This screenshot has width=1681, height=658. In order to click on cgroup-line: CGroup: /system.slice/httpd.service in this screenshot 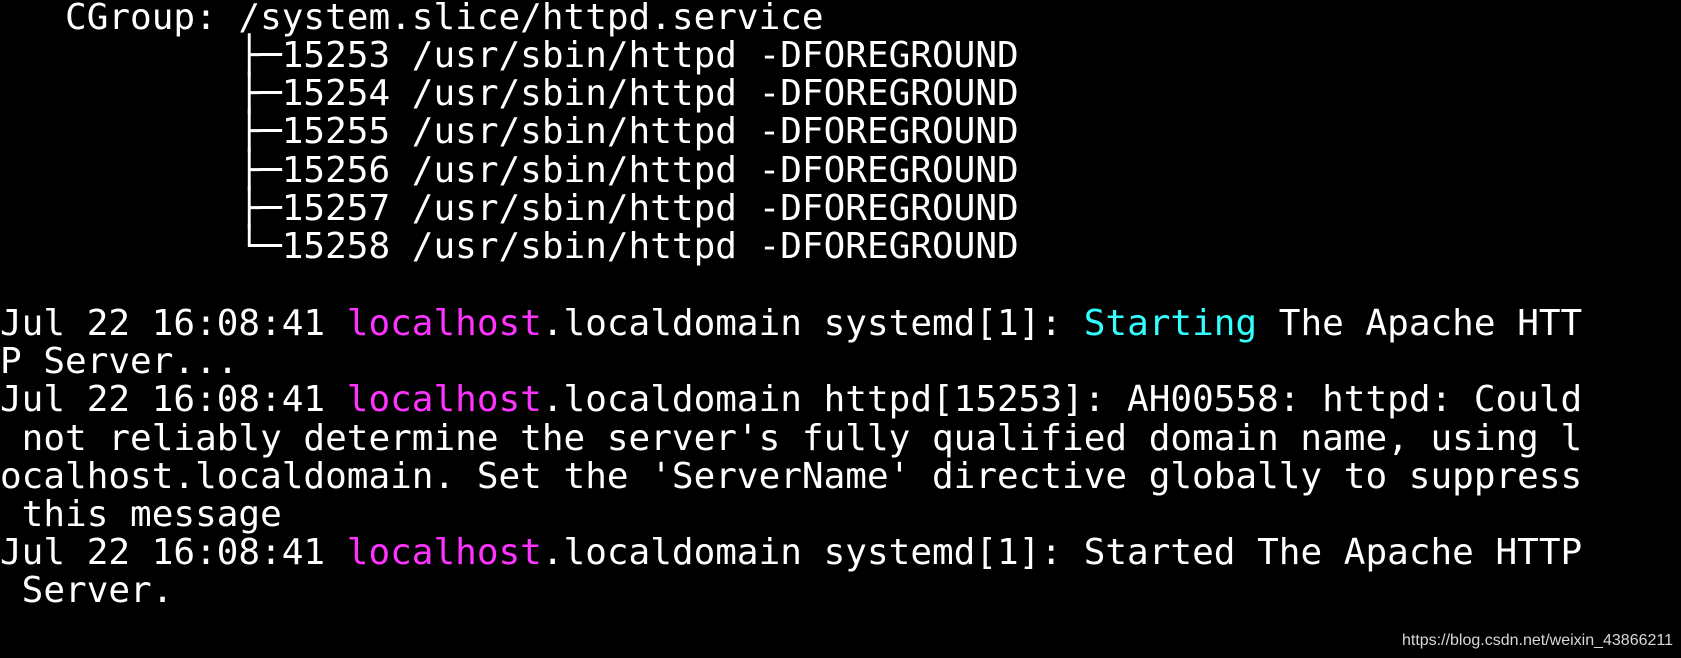, I will do `click(412, 19)`.